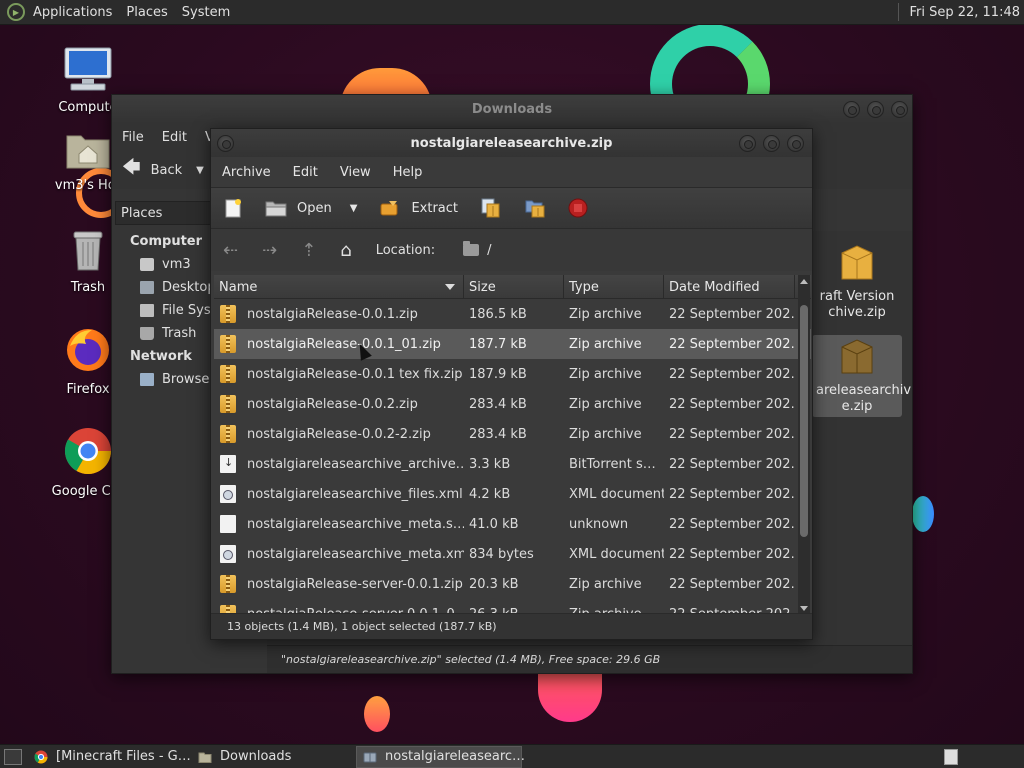 Image resolution: width=1024 pixels, height=768 pixels. I want to click on file-label: e.zip, so click(857, 406).